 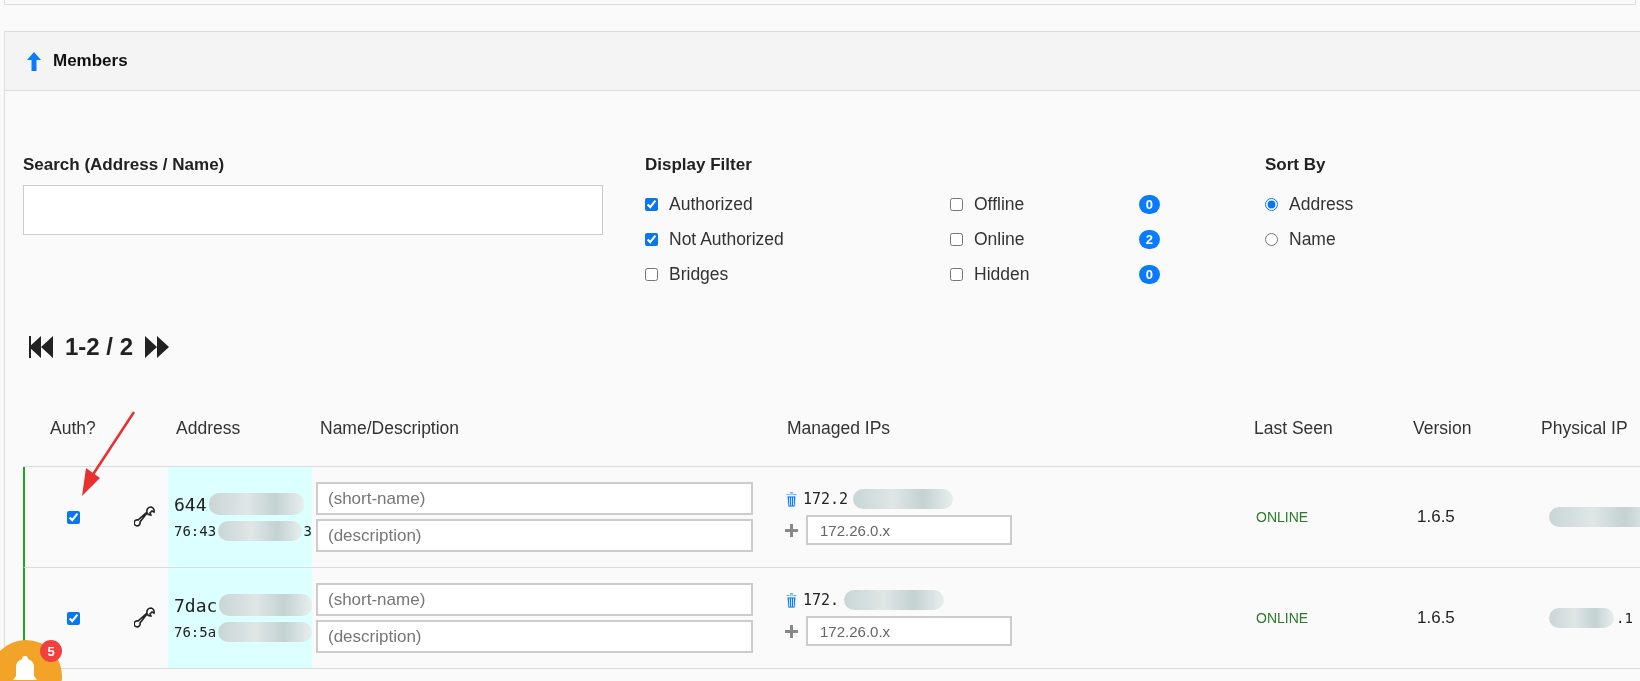 What do you see at coordinates (1624, 618) in the screenshot?
I see `physical-ip: .1` at bounding box center [1624, 618].